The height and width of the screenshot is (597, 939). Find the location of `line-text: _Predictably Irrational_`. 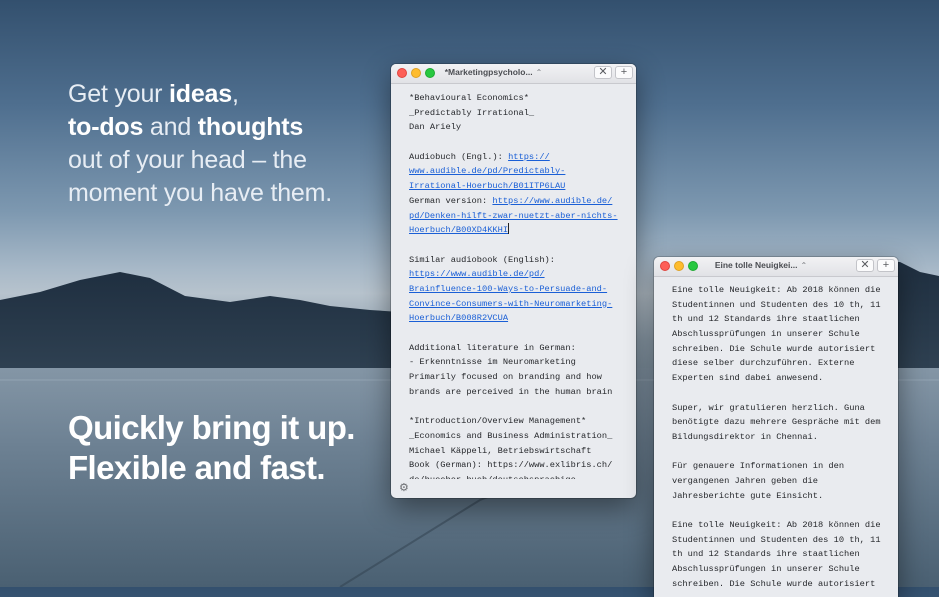

line-text: _Predictably Irrational_ is located at coordinates (472, 112).